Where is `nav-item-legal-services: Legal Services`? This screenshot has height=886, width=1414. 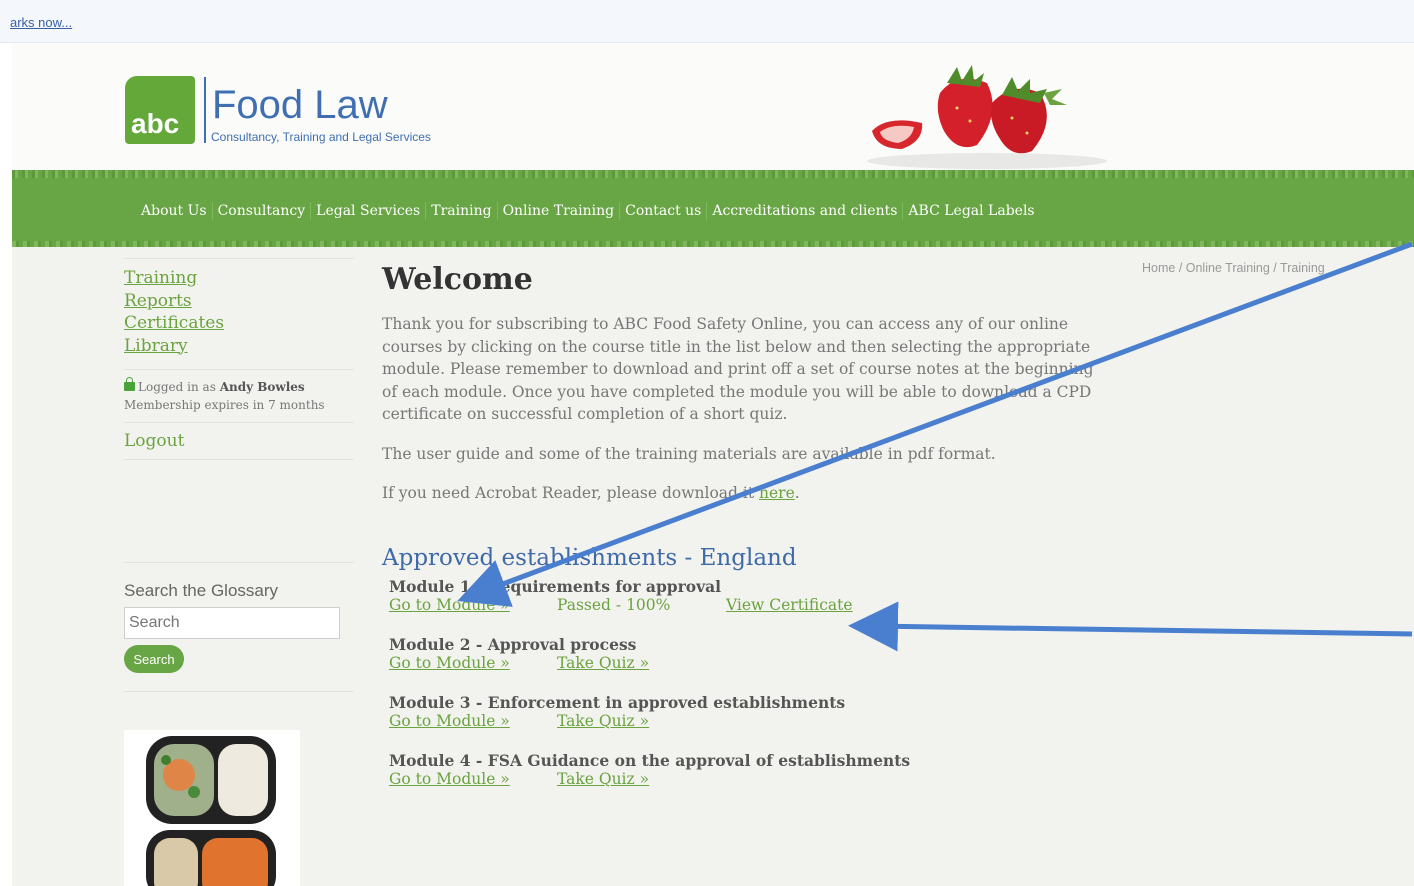 nav-item-legal-services: Legal Services is located at coordinates (369, 211).